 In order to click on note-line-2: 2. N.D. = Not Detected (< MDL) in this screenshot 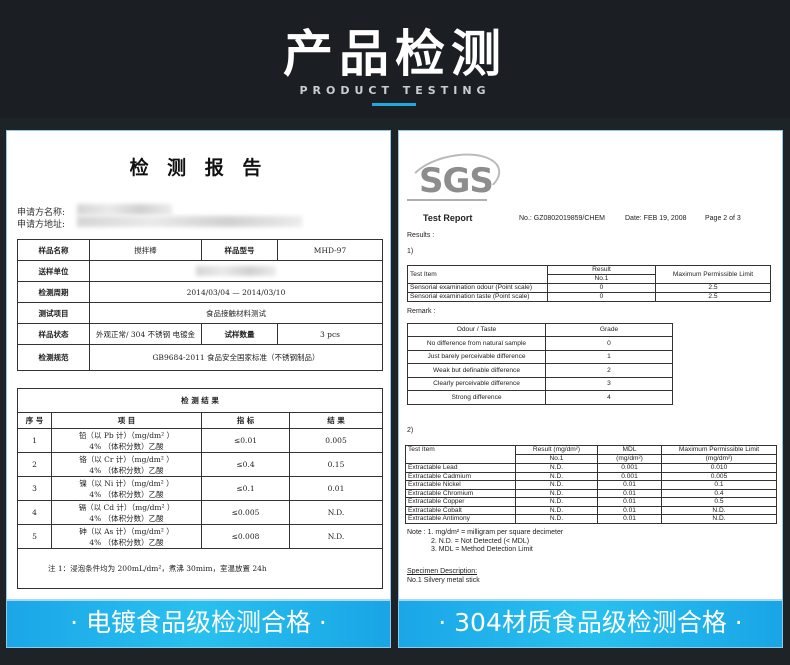, I will do `click(480, 541)`.